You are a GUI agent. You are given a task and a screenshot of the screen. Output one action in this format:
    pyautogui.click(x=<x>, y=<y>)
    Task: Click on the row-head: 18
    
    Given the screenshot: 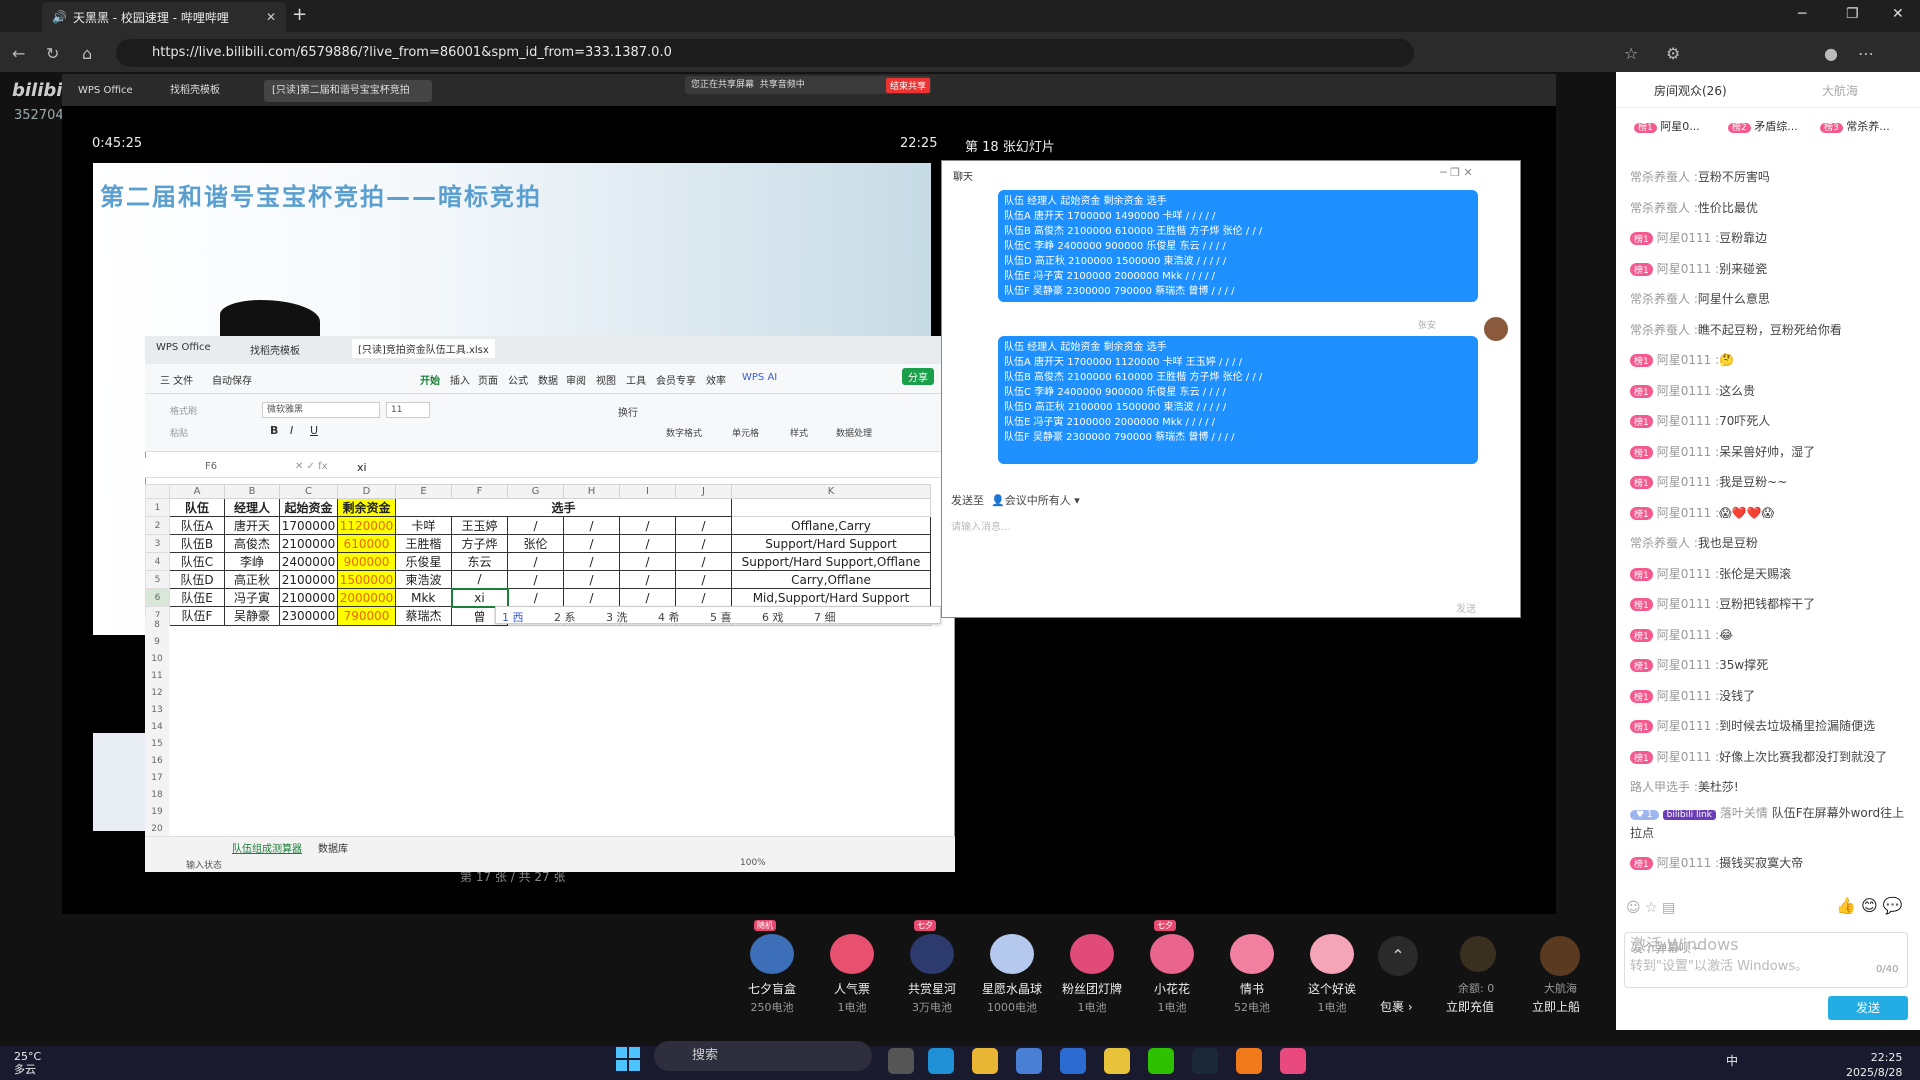 What is the action you would take?
    pyautogui.click(x=157, y=795)
    